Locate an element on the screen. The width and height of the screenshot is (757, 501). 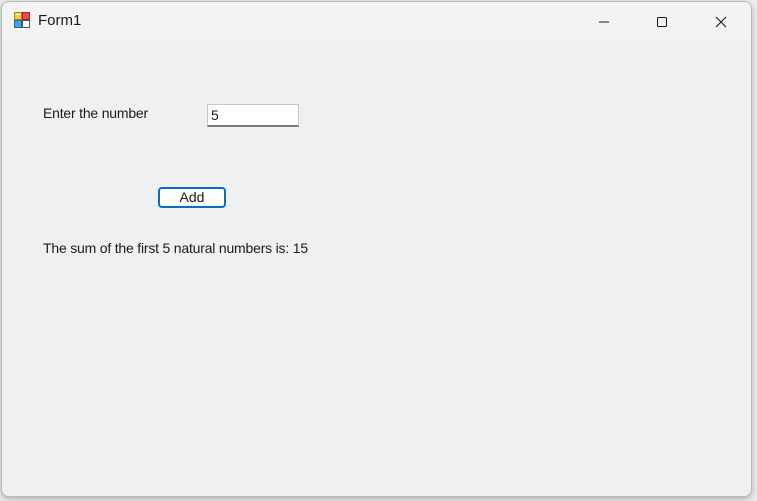
close-button is located at coordinates (721, 21).